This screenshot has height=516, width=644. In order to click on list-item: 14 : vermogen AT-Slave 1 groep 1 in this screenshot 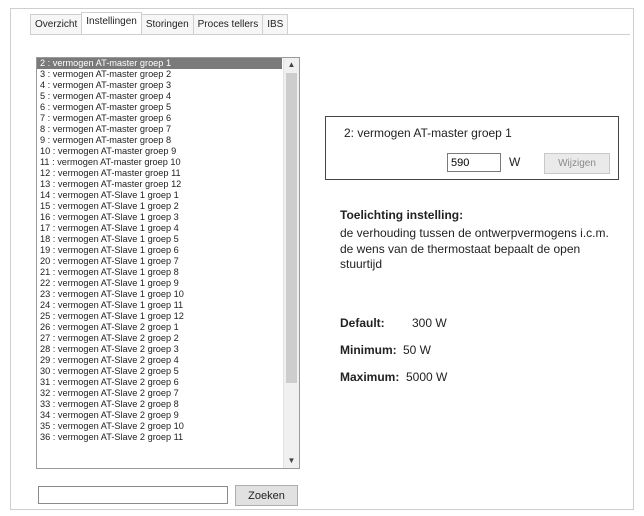, I will do `click(159, 195)`.